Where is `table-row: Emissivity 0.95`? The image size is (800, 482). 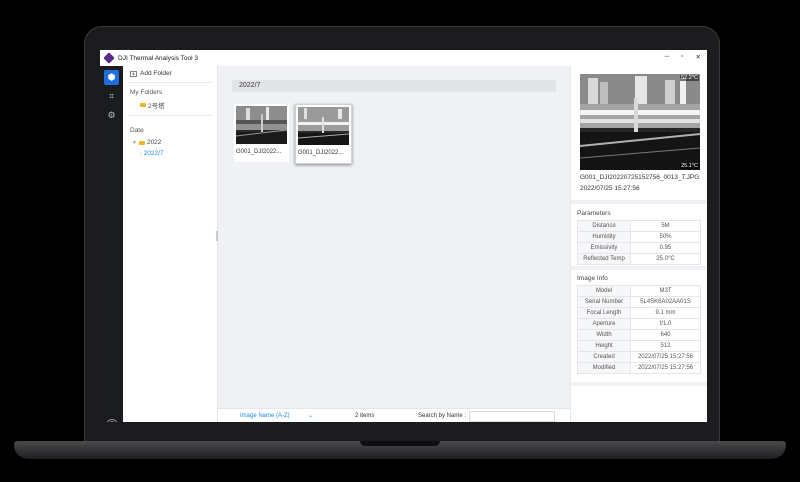 table-row: Emissivity 0.95 is located at coordinates (639, 248).